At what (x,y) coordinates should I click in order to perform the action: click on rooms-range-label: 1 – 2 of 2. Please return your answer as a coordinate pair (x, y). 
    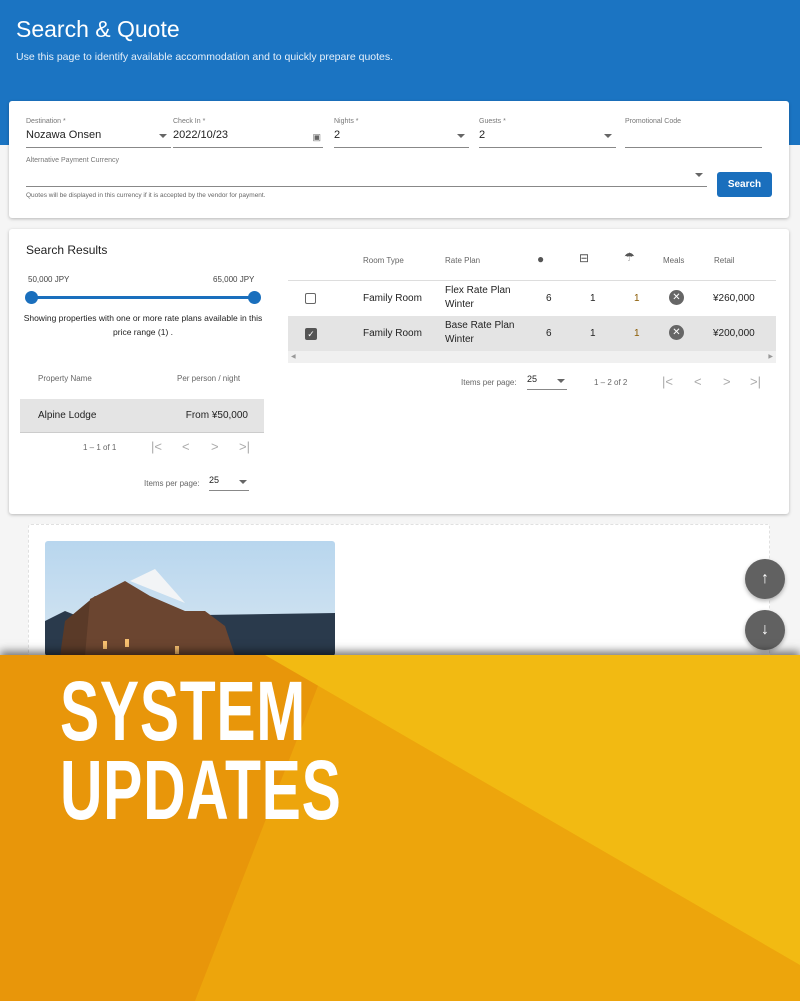
    Looking at the image, I should click on (611, 382).